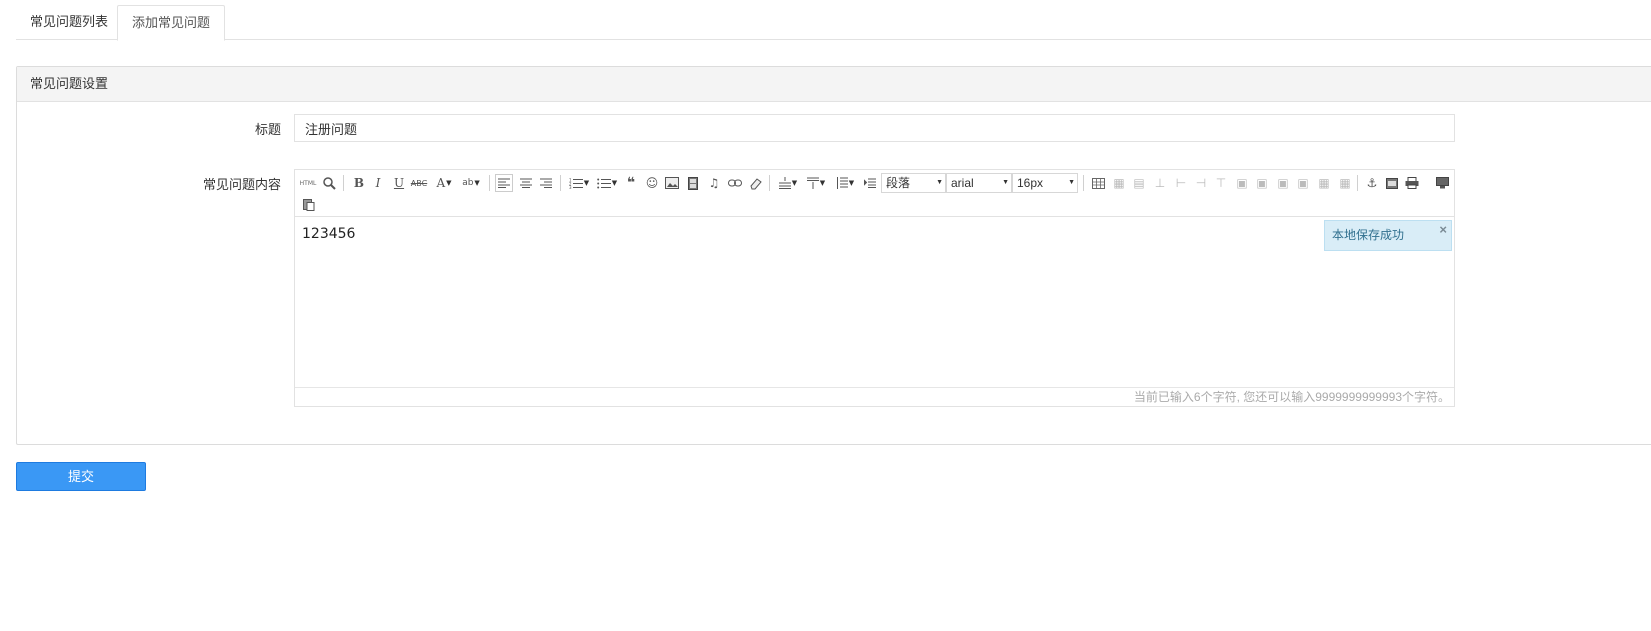 The width and height of the screenshot is (1651, 631). I want to click on tab-bar: 常见问题列表 添加常见问题, so click(833, 20).